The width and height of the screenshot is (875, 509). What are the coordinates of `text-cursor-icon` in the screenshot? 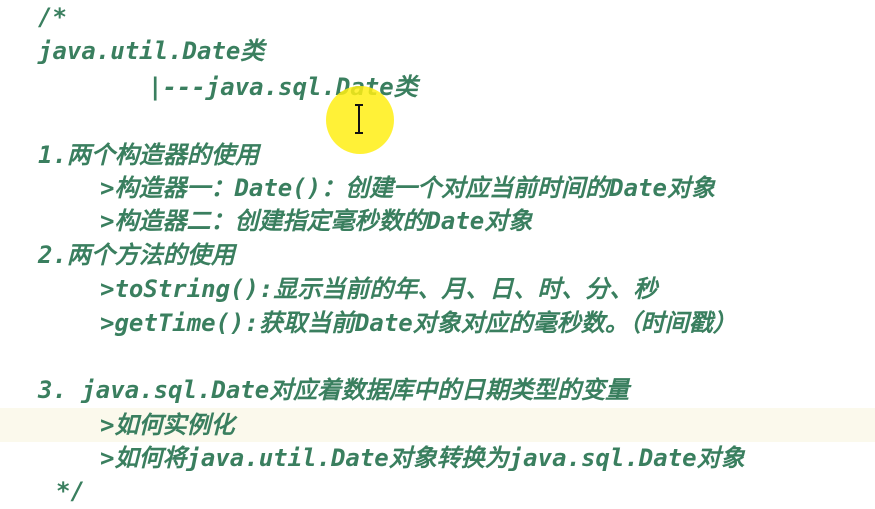 It's located at (359, 119).